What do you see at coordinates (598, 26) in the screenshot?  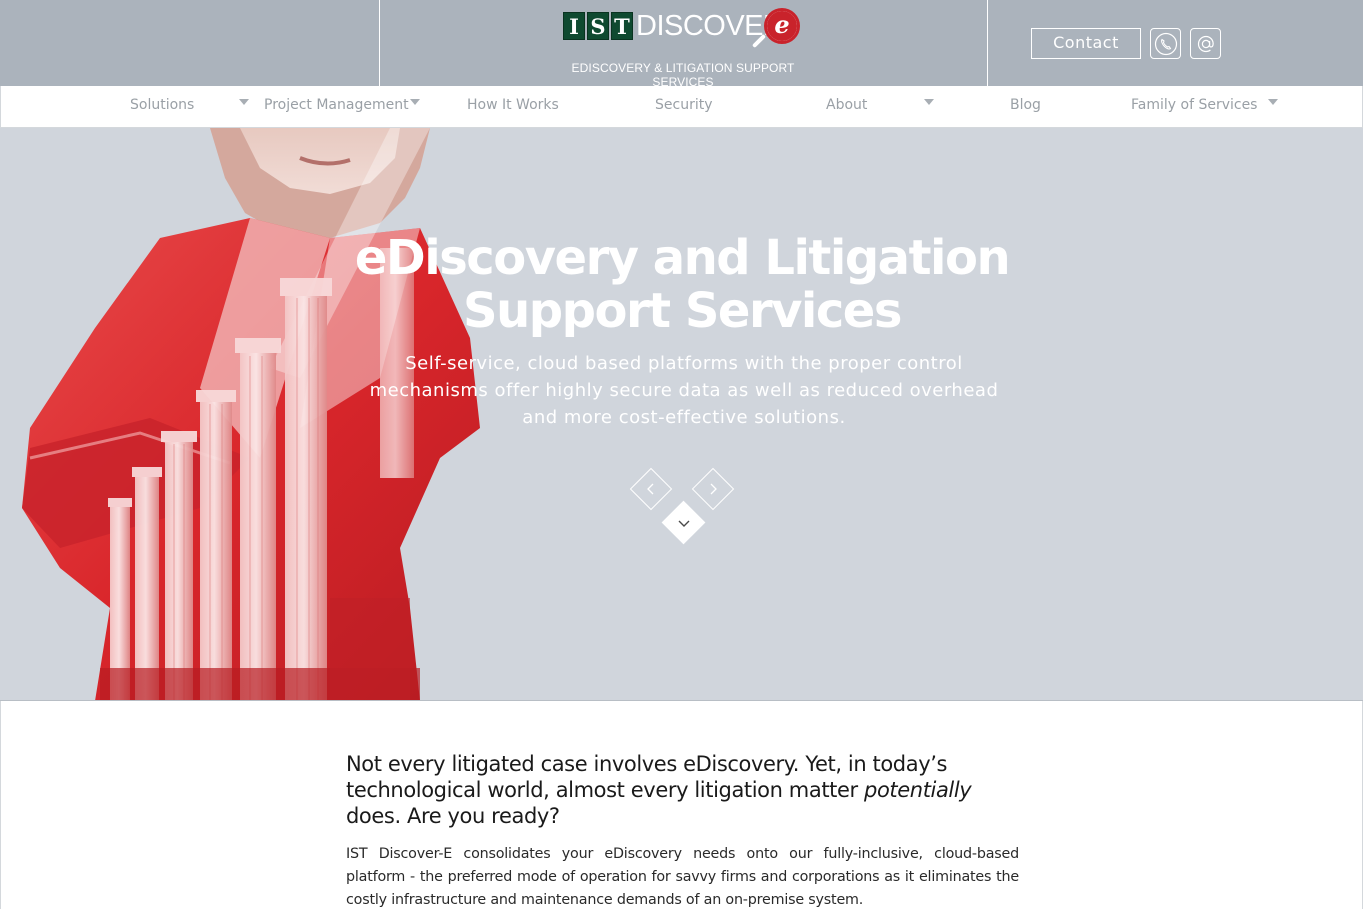 I see `logo-letter-s: S` at bounding box center [598, 26].